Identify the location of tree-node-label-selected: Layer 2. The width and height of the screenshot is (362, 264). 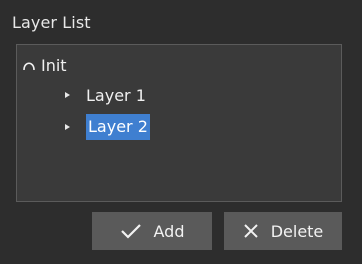
(118, 127).